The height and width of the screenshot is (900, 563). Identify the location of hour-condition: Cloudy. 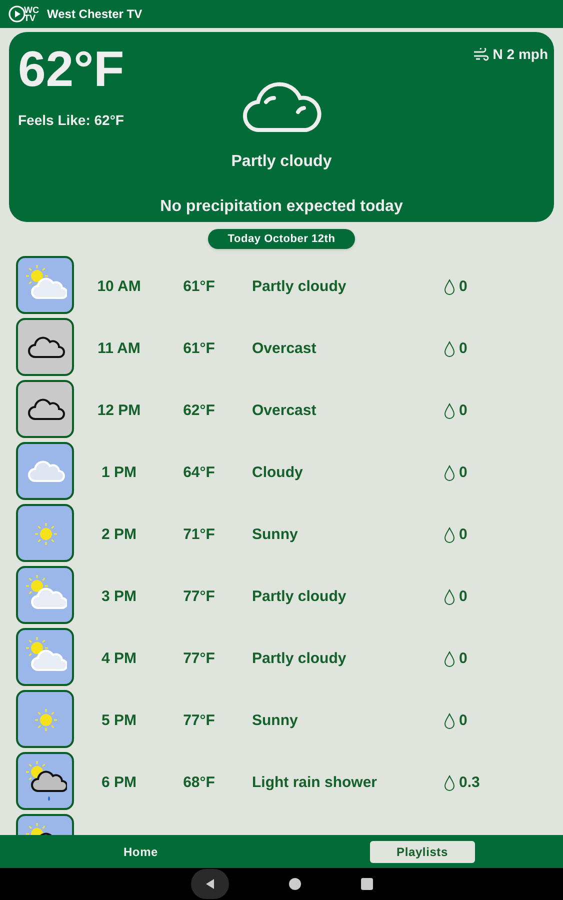
(277, 473).